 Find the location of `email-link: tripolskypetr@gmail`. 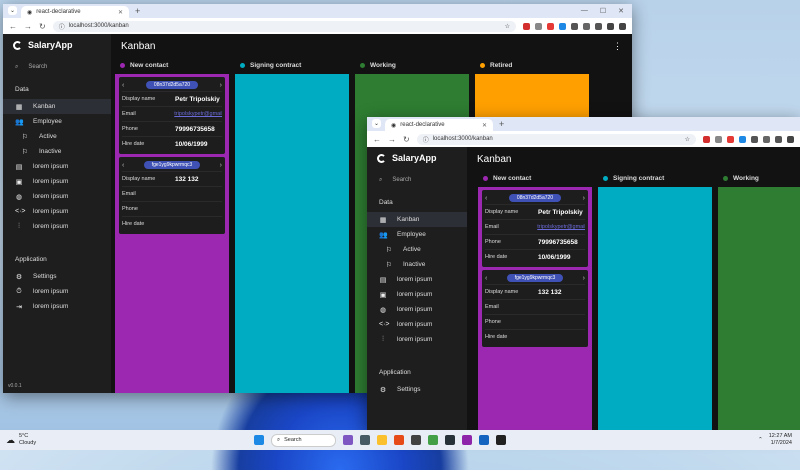

email-link: tripolskypetr@gmail is located at coordinates (561, 227).